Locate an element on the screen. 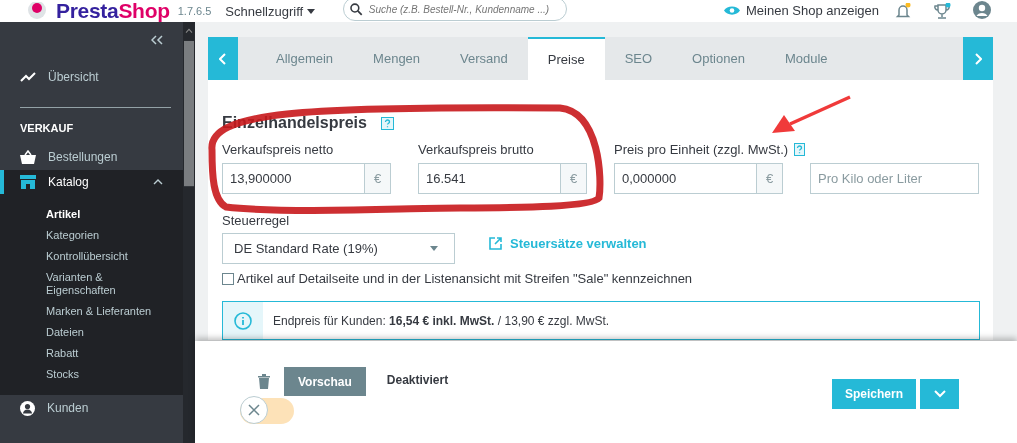 The image size is (1017, 443). logo-icon is located at coordinates (37, 11).